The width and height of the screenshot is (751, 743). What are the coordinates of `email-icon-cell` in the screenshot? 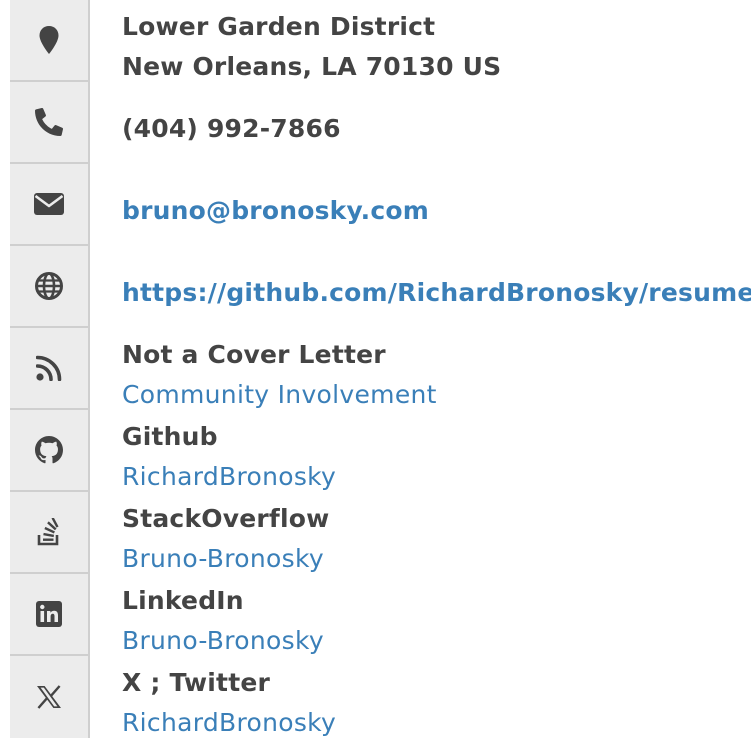 It's located at (50, 205).